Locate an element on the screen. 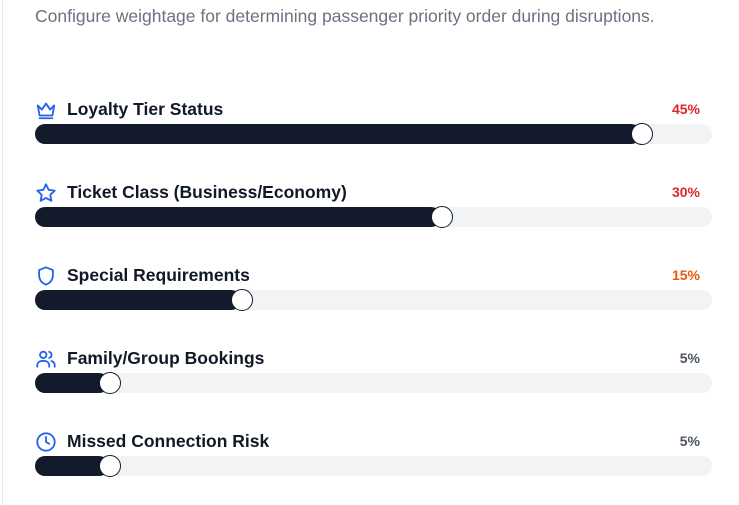  factor-label: Family/Group Bookings is located at coordinates (166, 358).